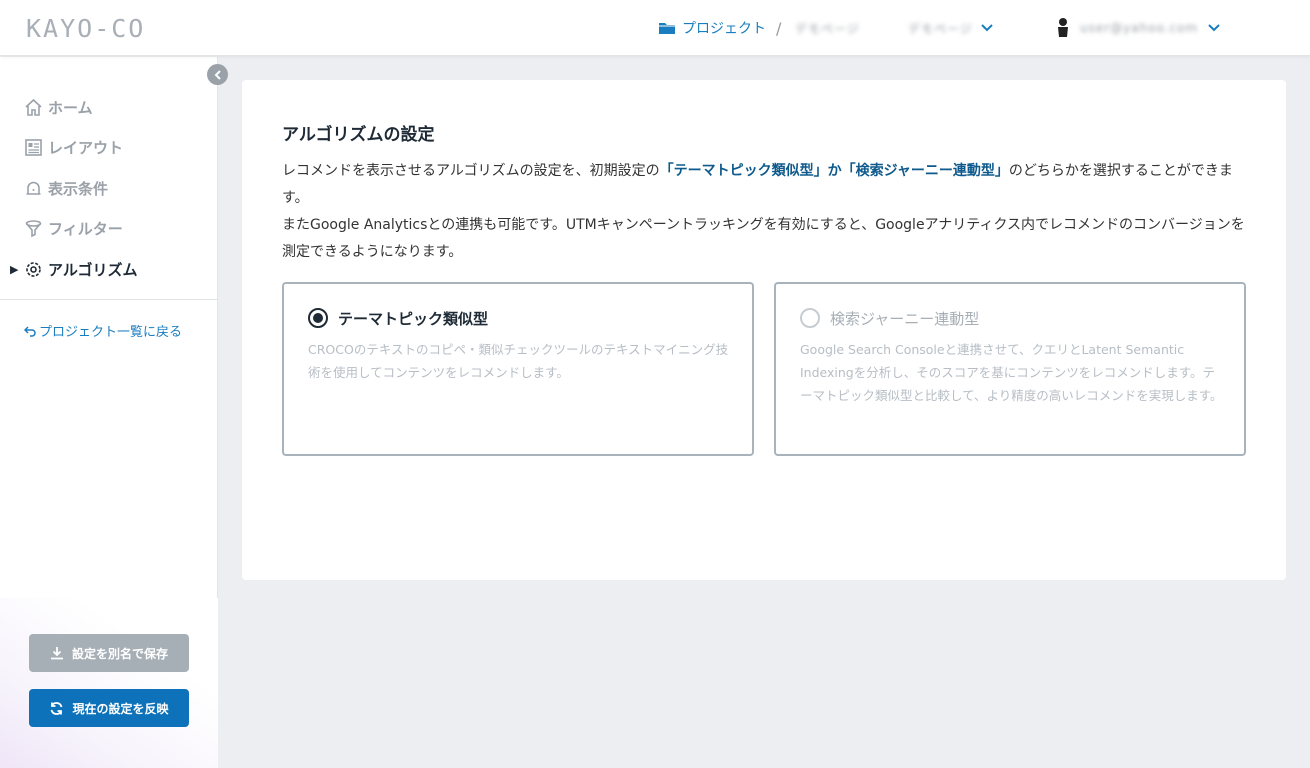 This screenshot has width=1310, height=768. I want to click on sidebar-item-label: 表示条件, so click(78, 188).